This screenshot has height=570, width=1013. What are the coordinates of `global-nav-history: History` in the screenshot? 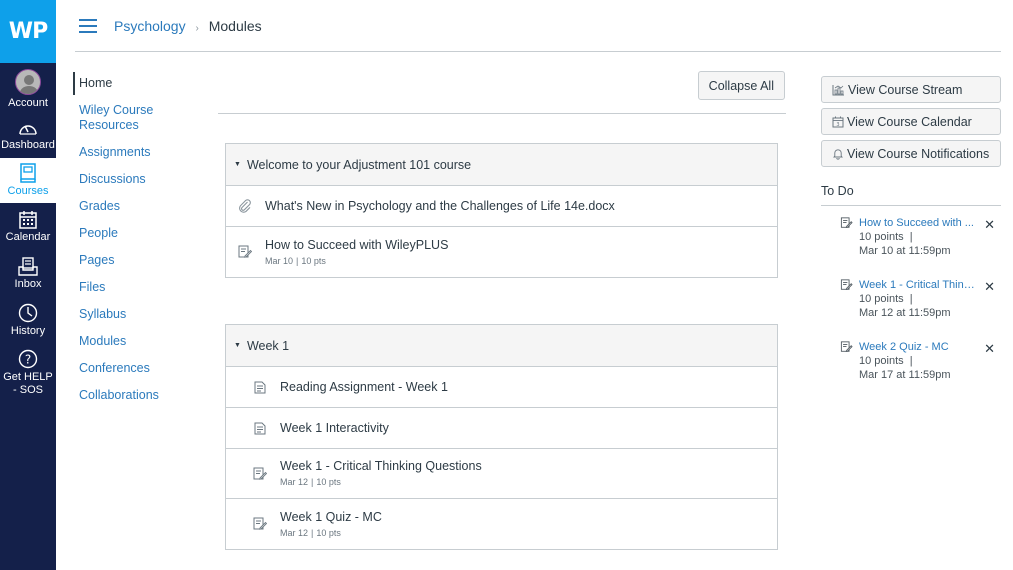 It's located at (28, 320).